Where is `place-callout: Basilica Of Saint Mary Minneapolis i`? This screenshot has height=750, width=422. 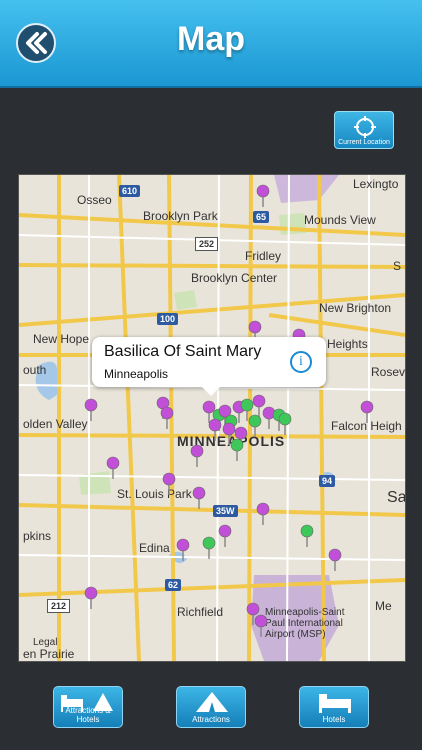 place-callout: Basilica Of Saint Mary Minneapolis i is located at coordinates (209, 366).